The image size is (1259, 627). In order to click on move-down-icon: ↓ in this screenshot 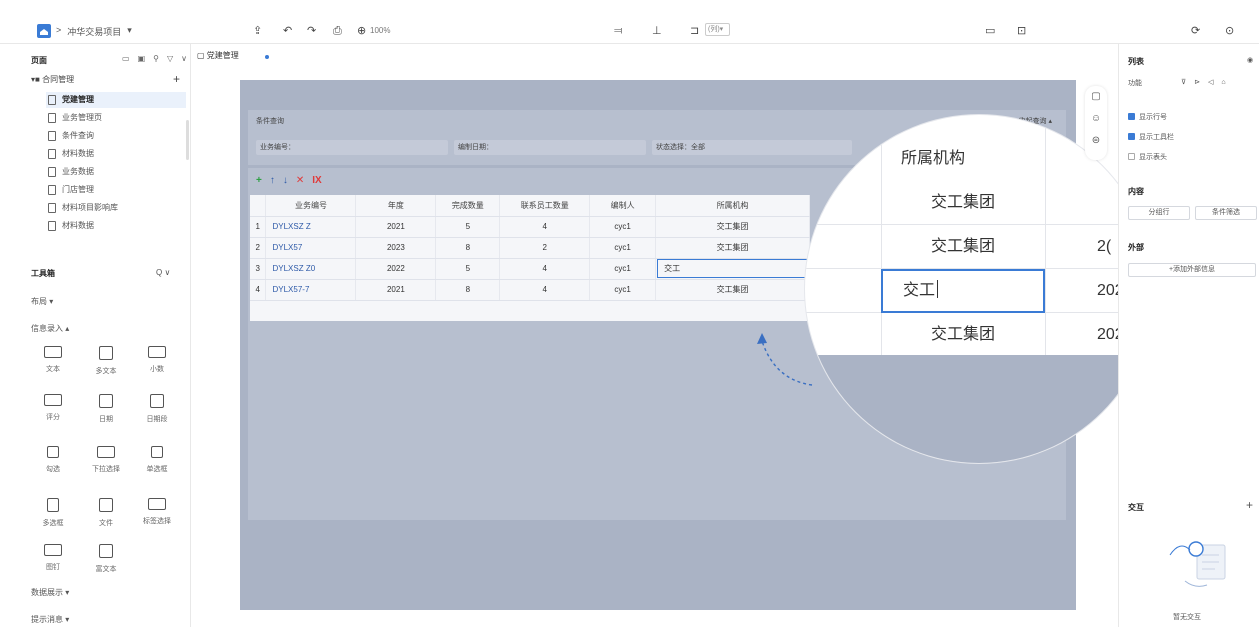, I will do `click(285, 180)`.